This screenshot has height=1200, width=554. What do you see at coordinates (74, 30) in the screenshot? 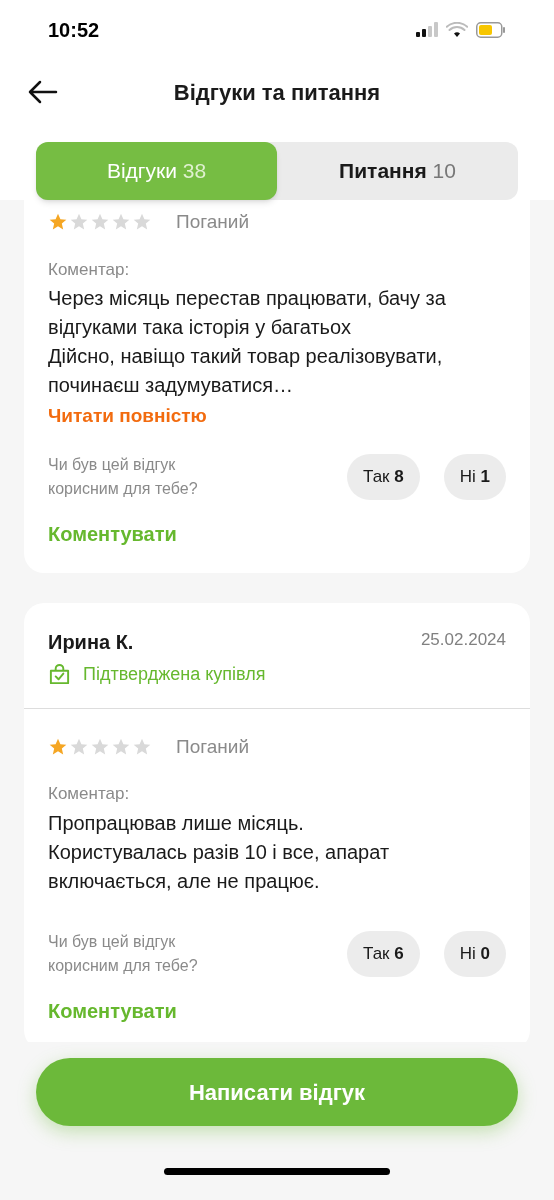
I see `status-time: 10:52` at bounding box center [74, 30].